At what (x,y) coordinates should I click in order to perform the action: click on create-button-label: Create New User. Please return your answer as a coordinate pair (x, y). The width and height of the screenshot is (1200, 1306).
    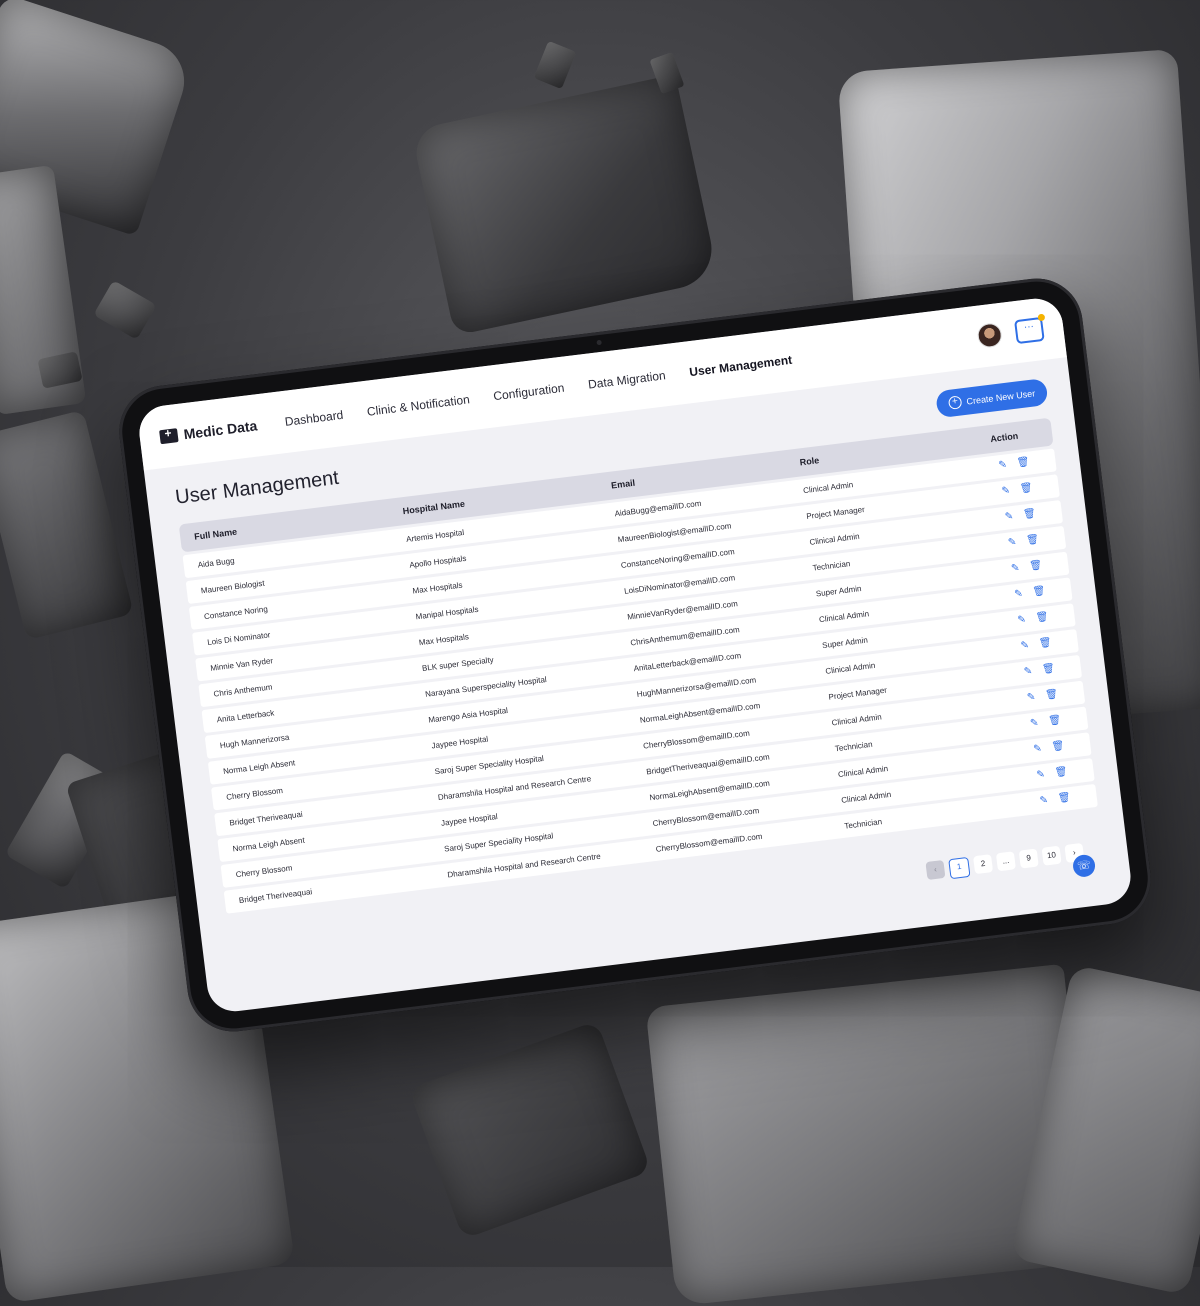
    Looking at the image, I should click on (1000, 397).